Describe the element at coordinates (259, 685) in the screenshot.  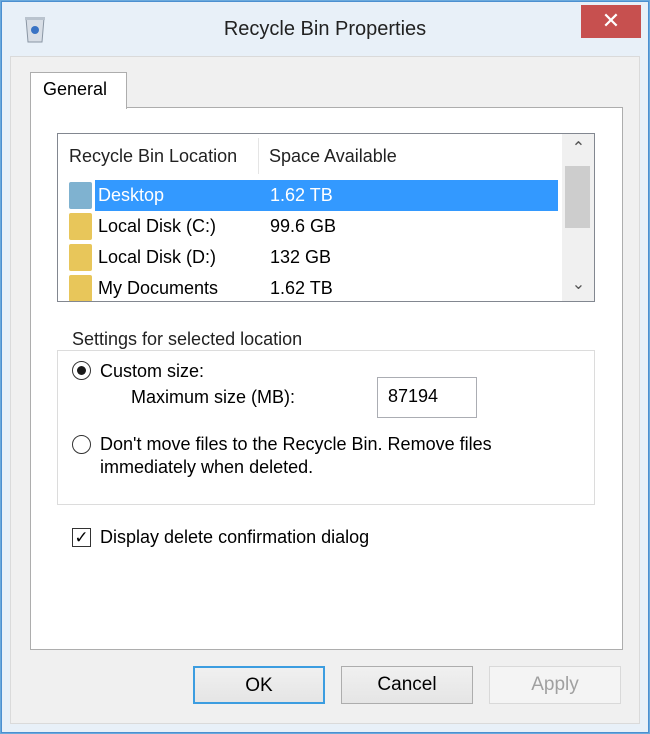
I see `ok-button: OK` at that location.